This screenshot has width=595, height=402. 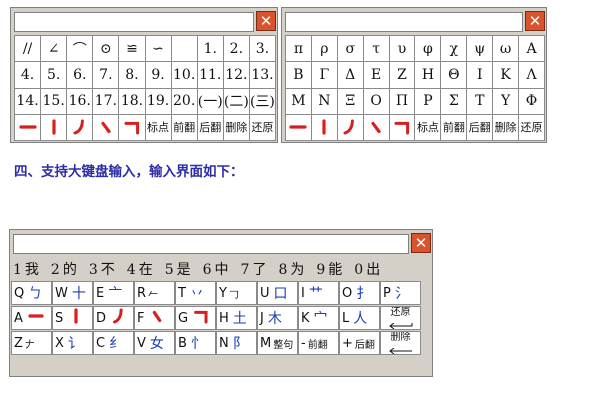 I want to click on key-r: R𠂉, so click(x=154, y=293).